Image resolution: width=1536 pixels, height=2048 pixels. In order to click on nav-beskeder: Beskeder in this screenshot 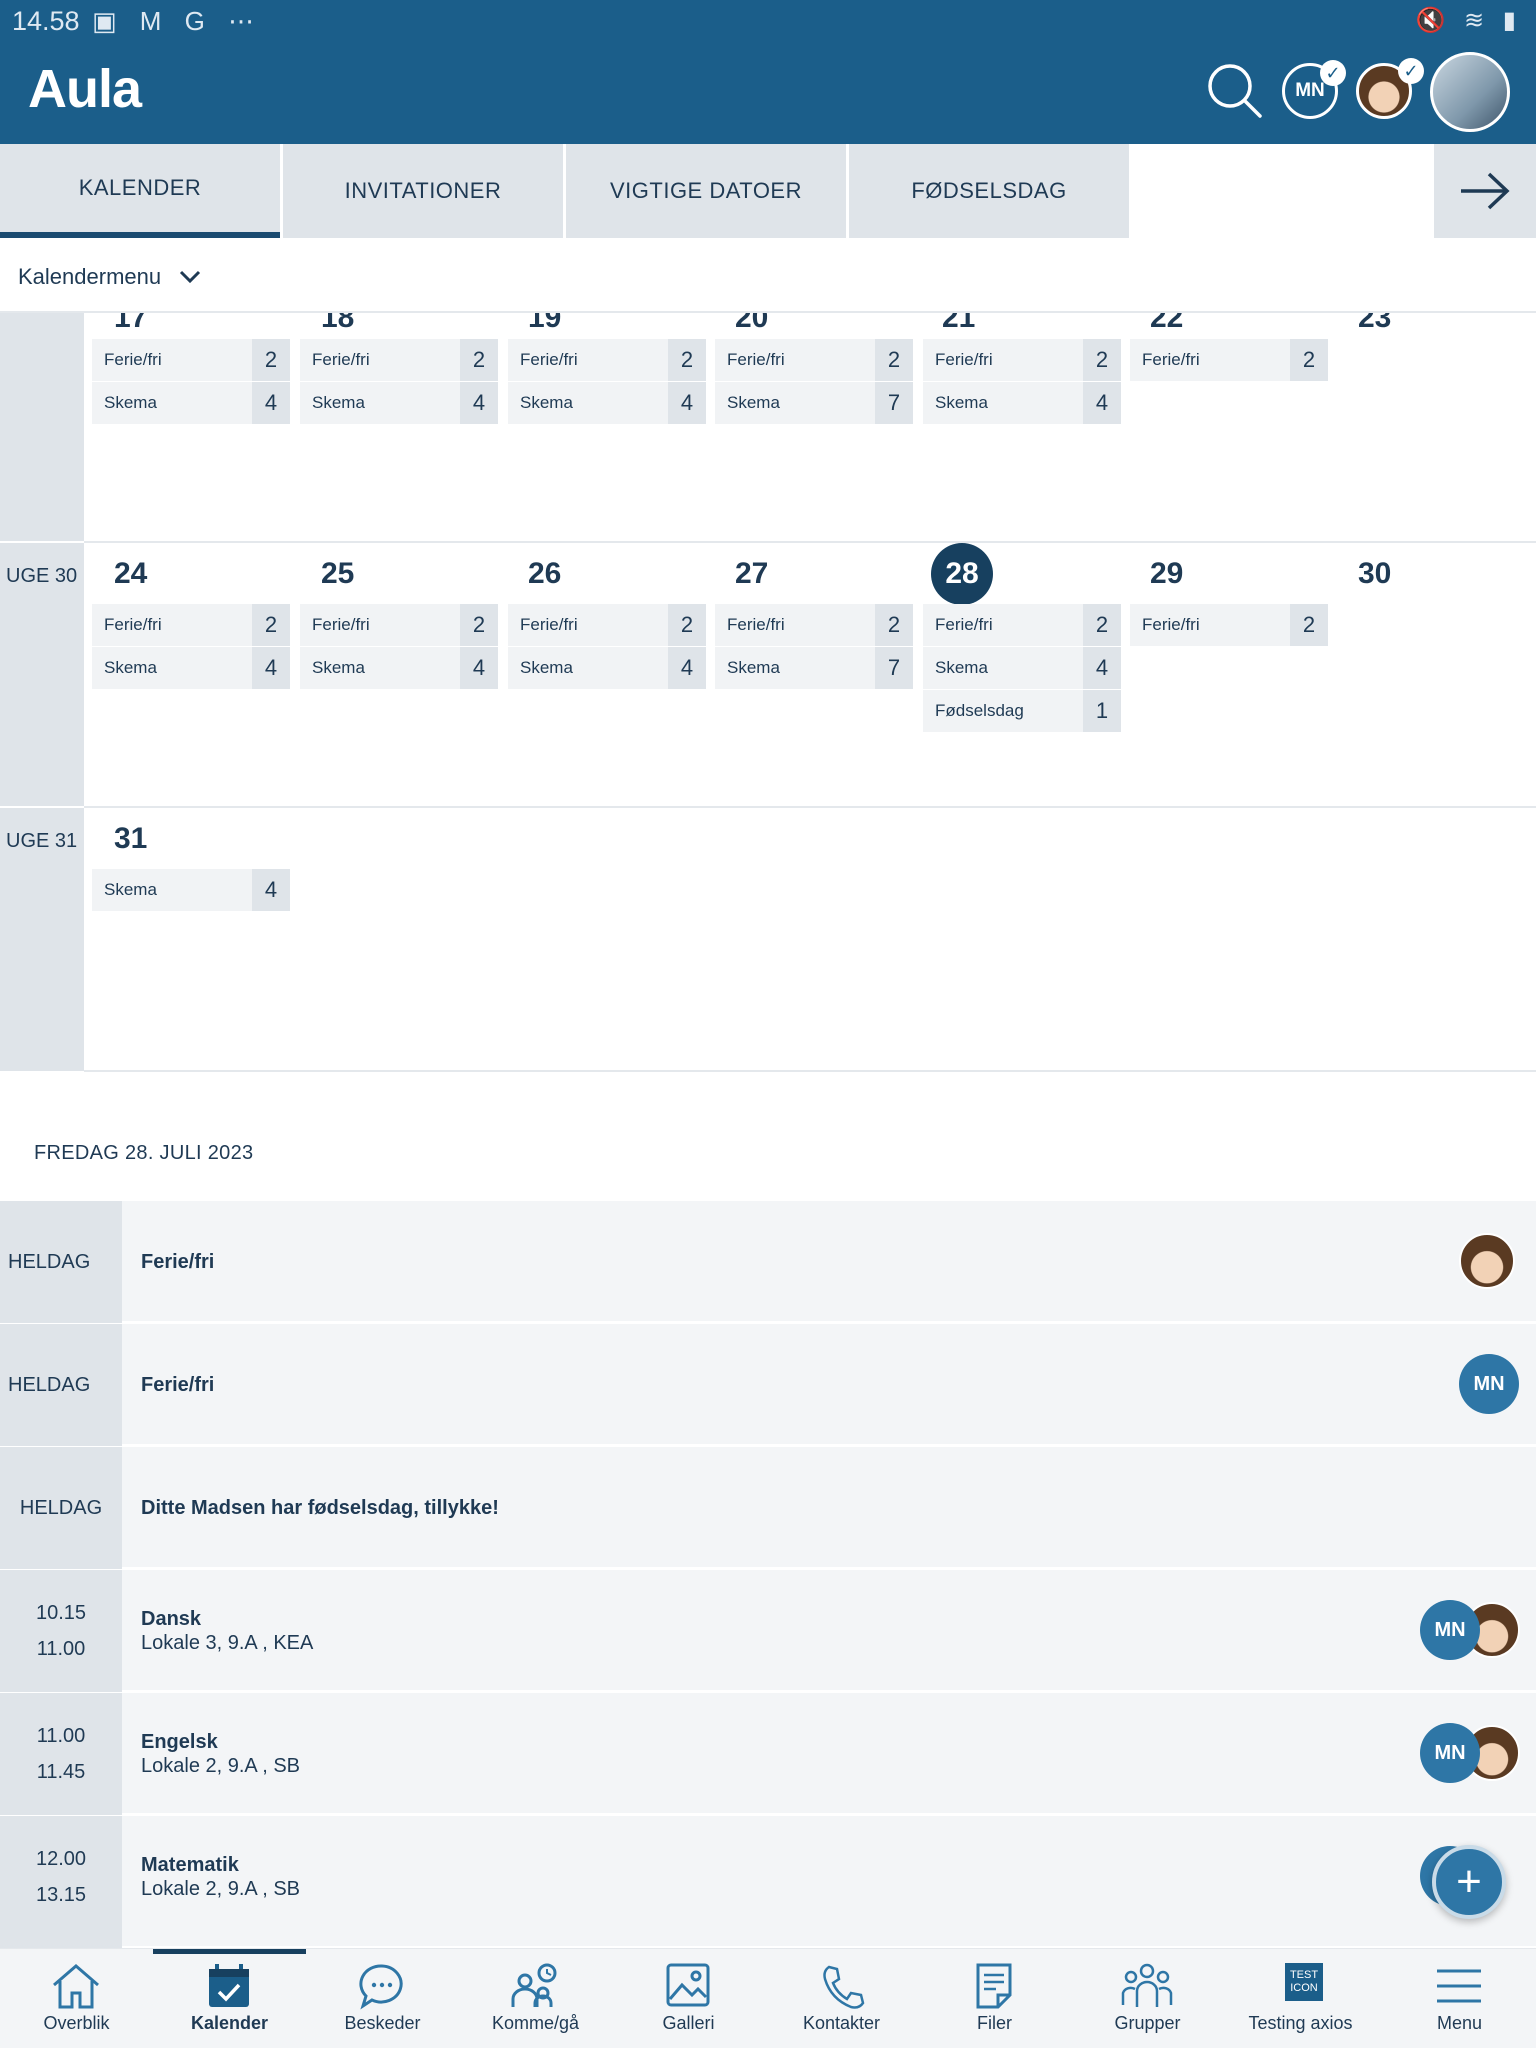, I will do `click(382, 1998)`.